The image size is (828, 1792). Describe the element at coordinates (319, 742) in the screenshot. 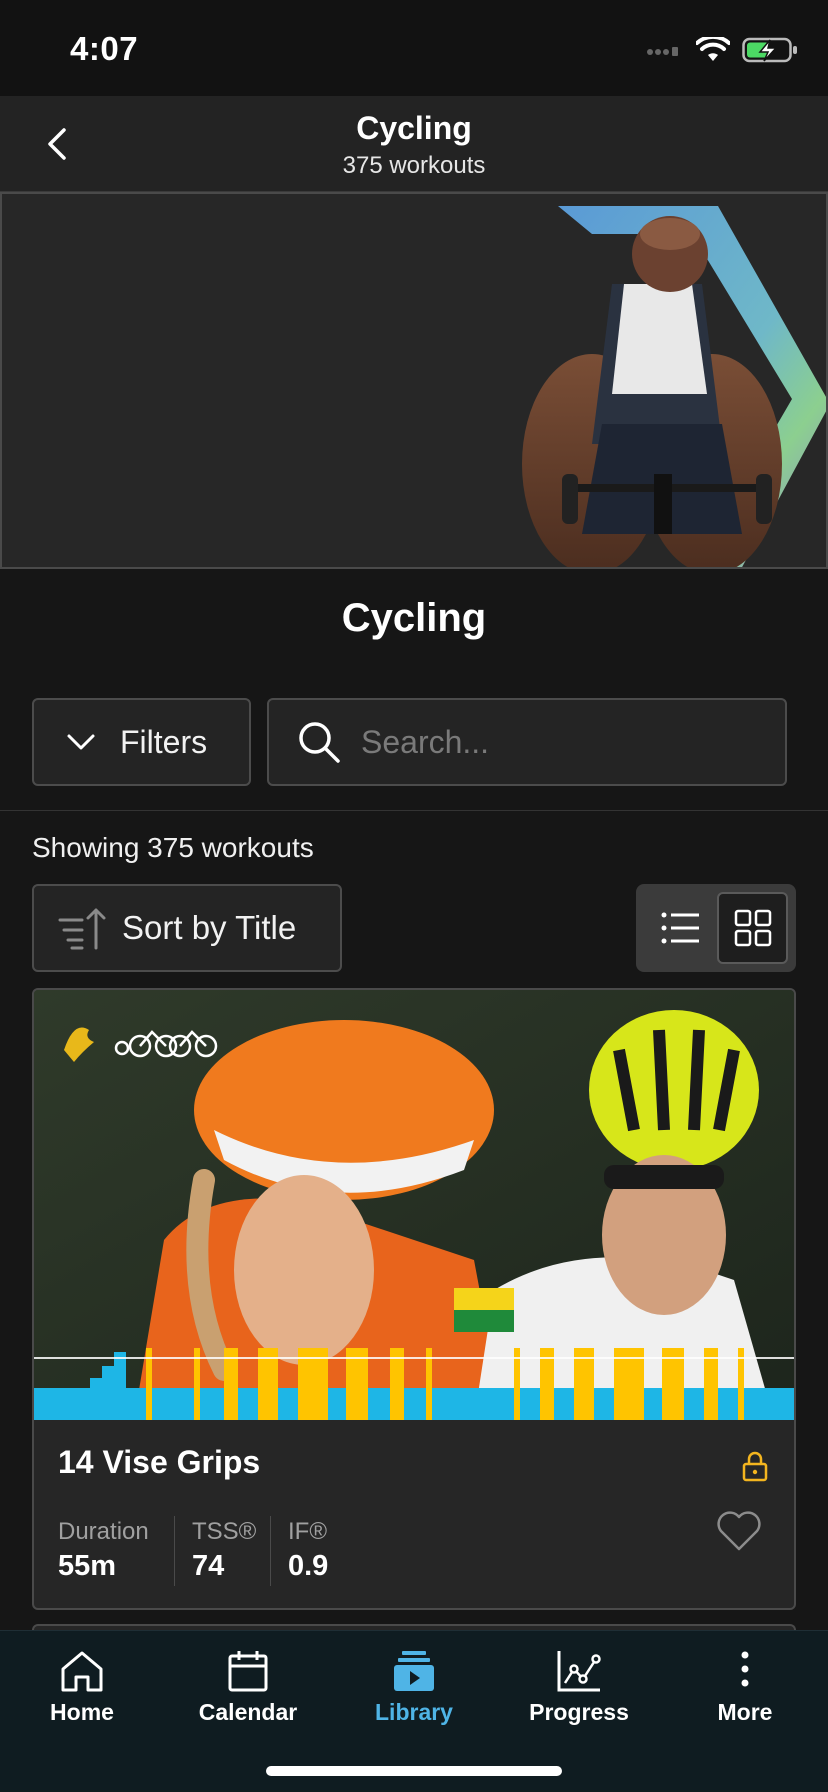

I see `search-icon` at that location.